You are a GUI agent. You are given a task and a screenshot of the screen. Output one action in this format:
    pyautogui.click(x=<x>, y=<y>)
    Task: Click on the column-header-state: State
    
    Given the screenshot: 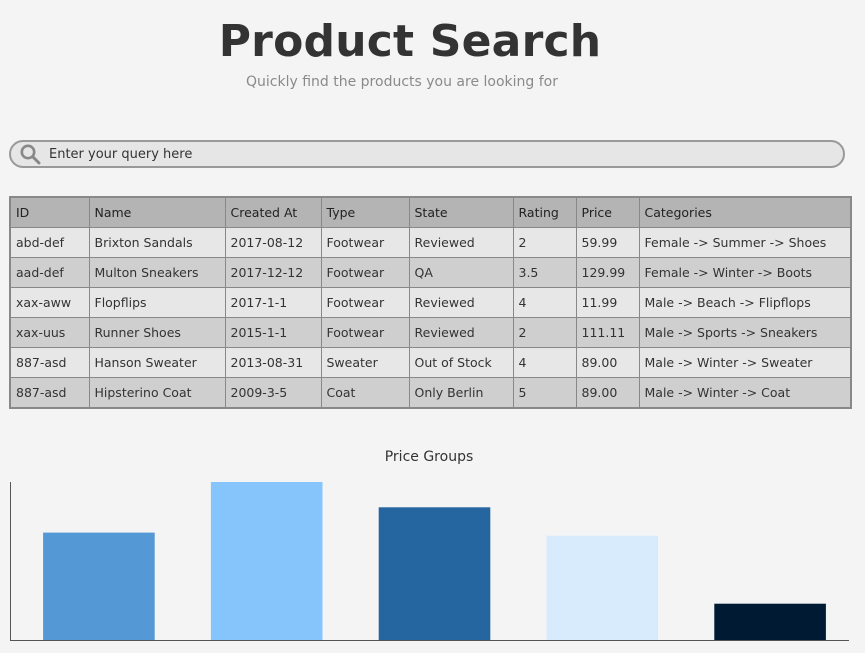 What is the action you would take?
    pyautogui.click(x=461, y=212)
    